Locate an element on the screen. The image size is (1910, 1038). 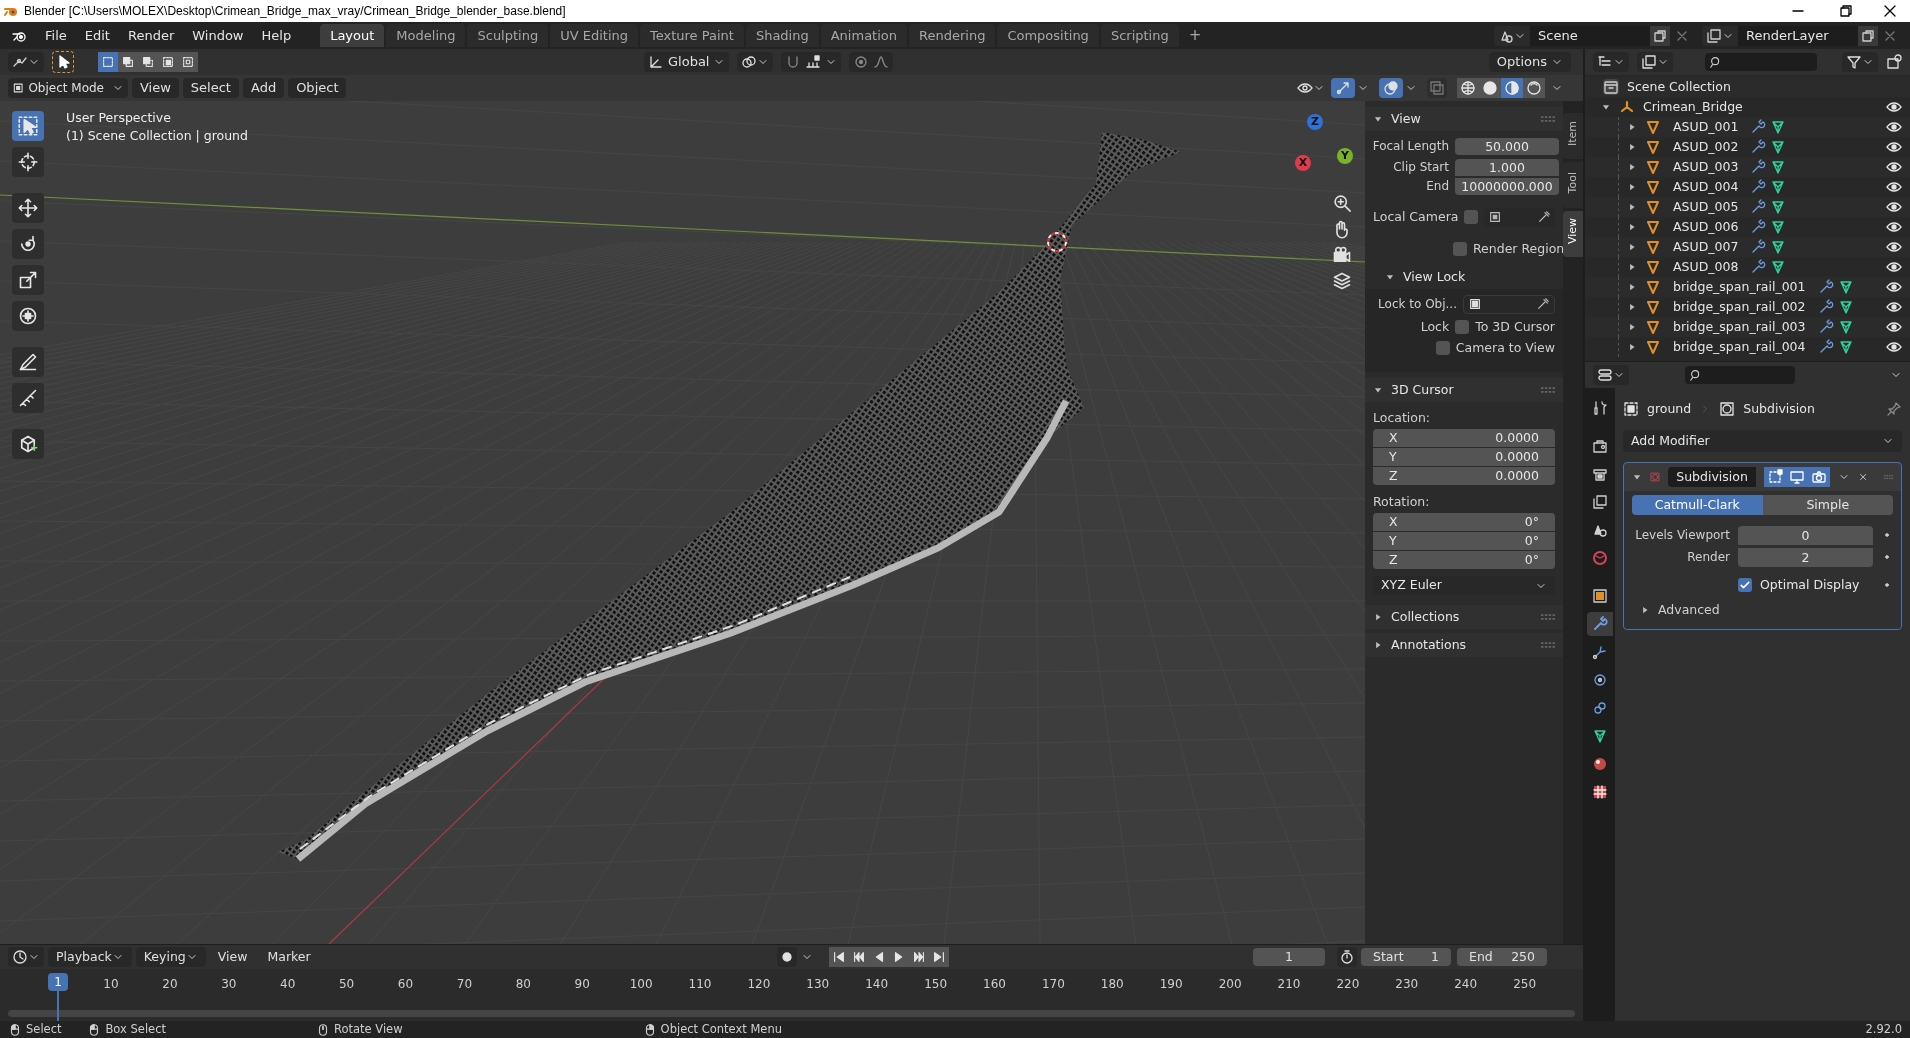
field-label: End is located at coordinates (1437, 186).